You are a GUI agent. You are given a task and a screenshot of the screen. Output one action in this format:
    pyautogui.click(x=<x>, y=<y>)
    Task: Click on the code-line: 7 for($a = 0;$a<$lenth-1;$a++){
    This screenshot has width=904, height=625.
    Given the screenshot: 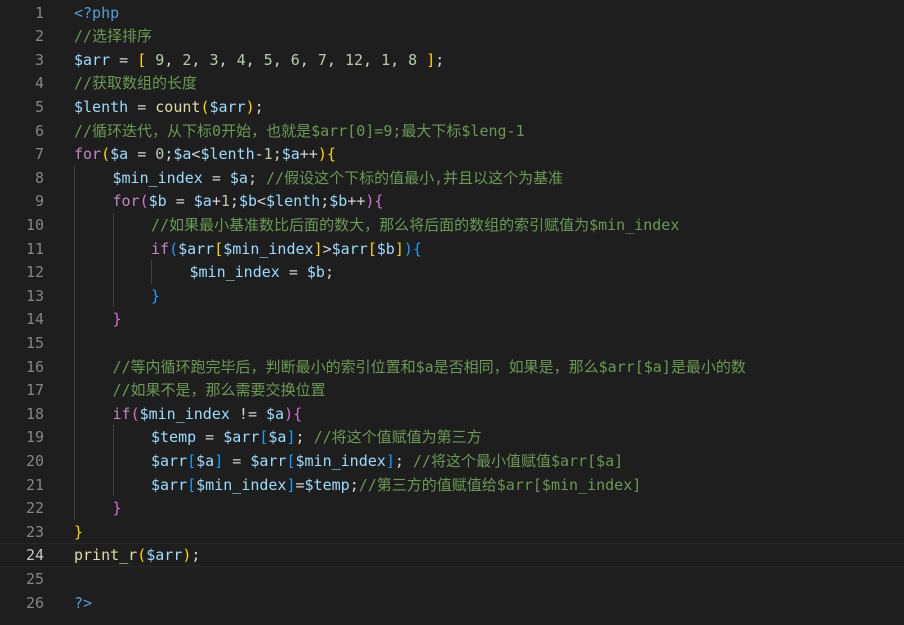 What is the action you would take?
    pyautogui.click(x=452, y=154)
    